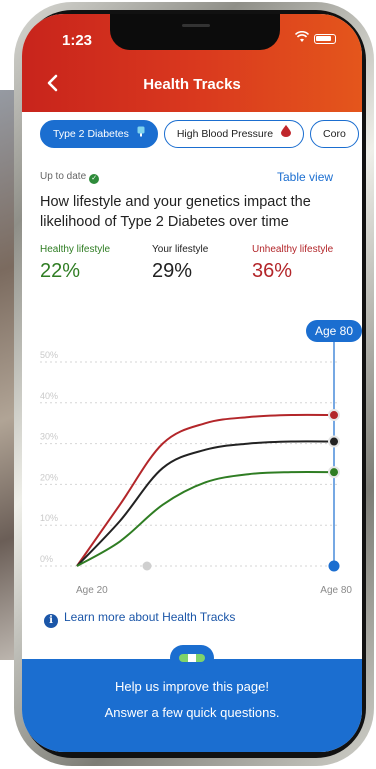 This screenshot has height=769, width=376. I want to click on battery-icon, so click(325, 39).